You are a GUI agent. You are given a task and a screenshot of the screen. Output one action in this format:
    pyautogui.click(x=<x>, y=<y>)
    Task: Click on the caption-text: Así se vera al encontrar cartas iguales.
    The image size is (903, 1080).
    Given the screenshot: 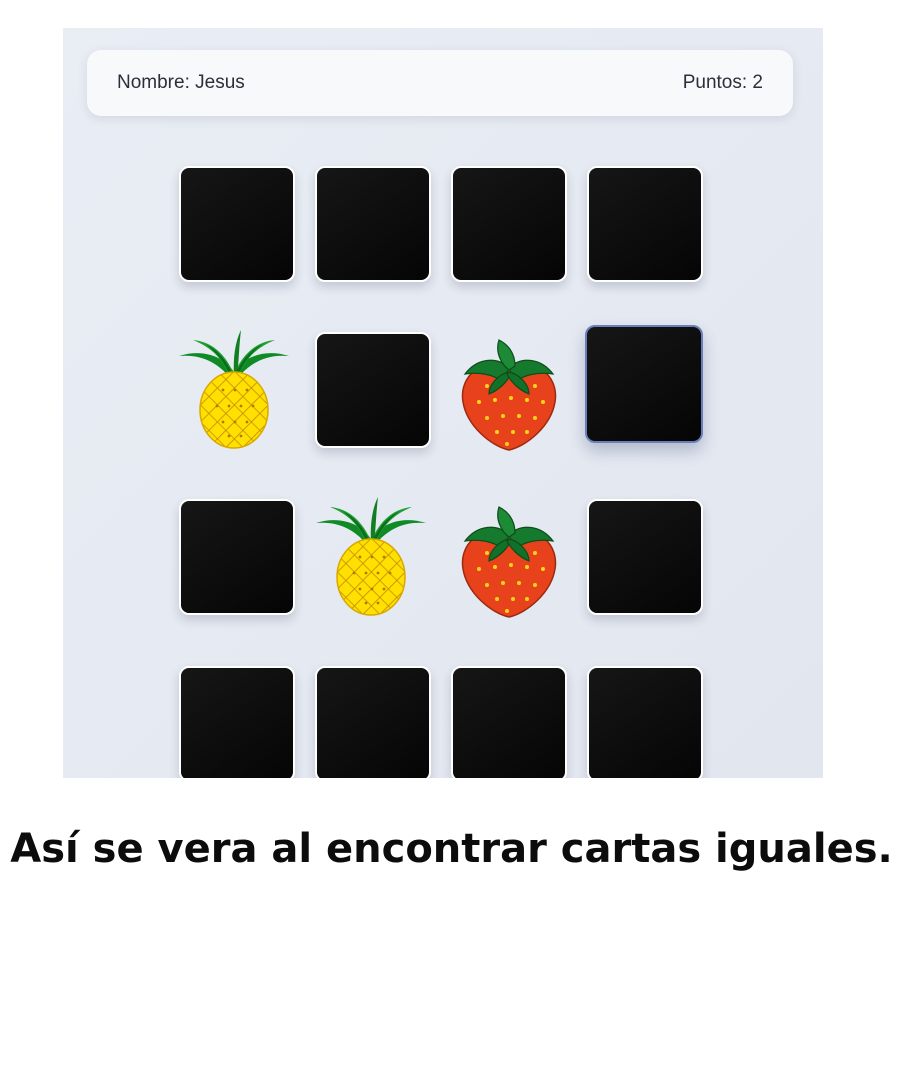 What is the action you would take?
    pyautogui.click(x=451, y=849)
    